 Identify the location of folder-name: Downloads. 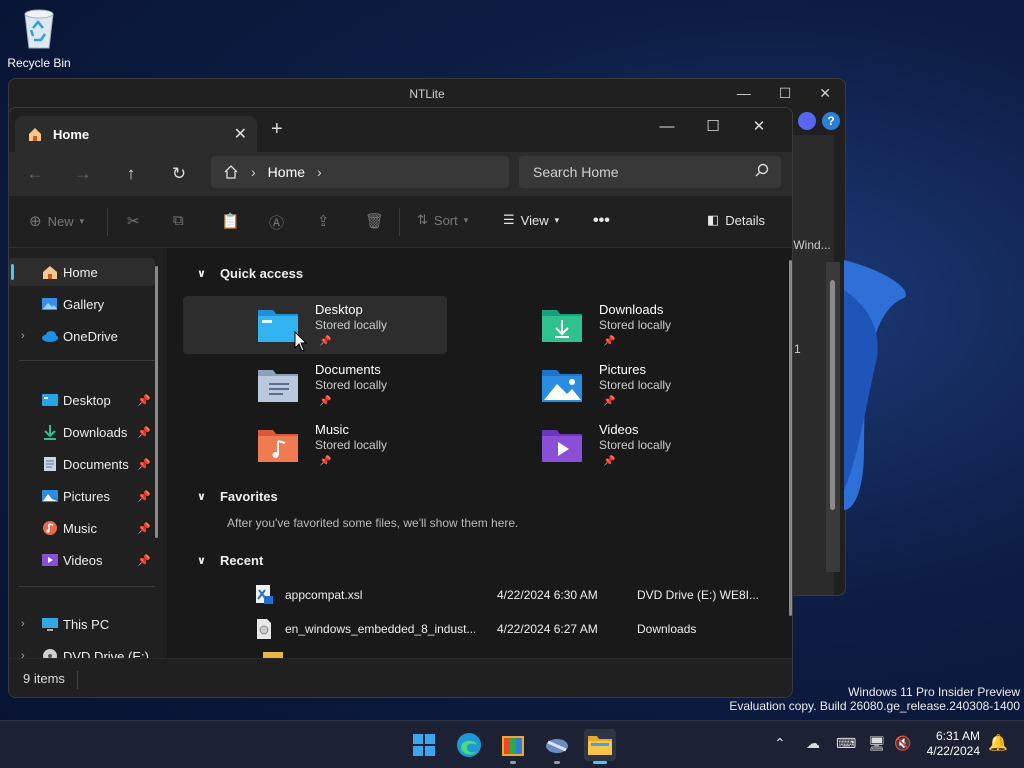
(631, 309).